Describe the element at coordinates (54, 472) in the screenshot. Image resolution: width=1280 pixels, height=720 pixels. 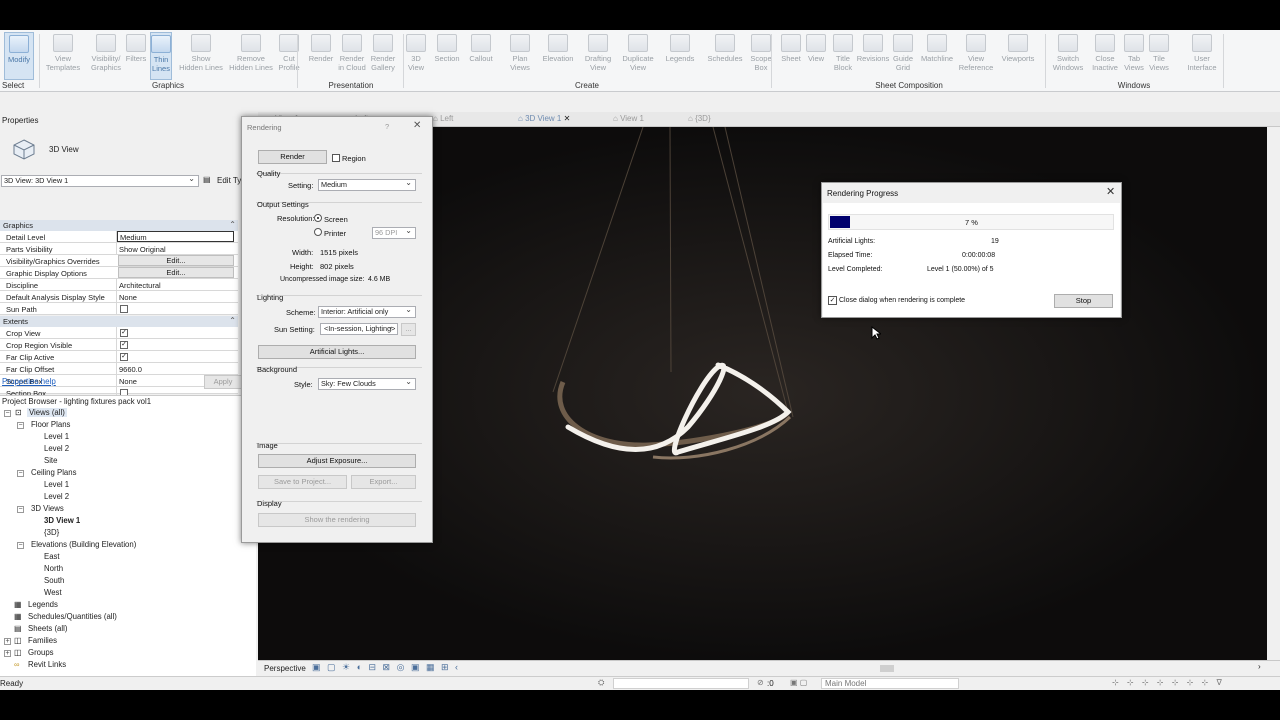
I see `tree-ceiling-plans: Ceiling Plans` at that location.